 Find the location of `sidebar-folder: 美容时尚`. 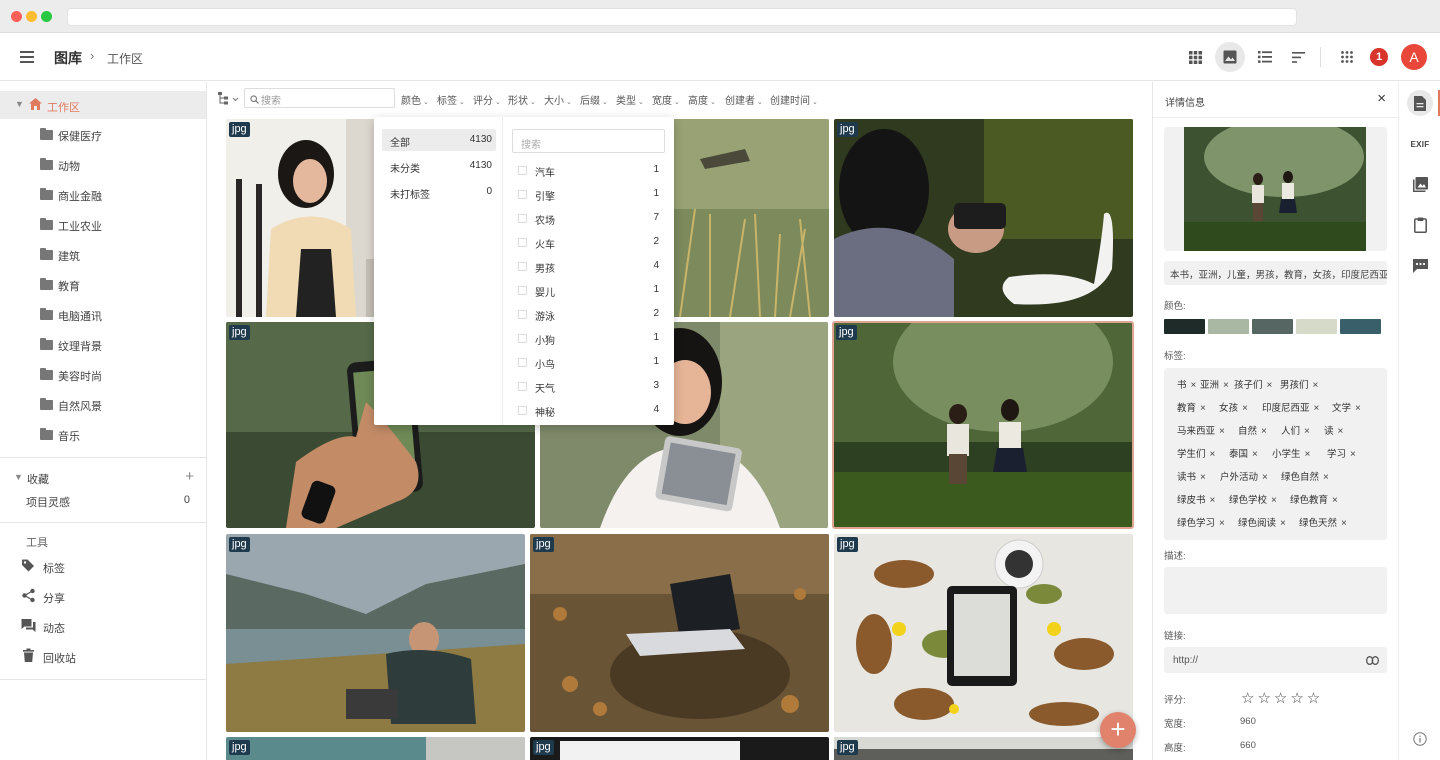

sidebar-folder: 美容时尚 is located at coordinates (120, 376).